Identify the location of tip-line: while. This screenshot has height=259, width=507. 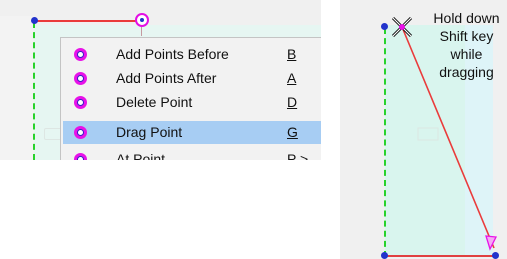
(466, 54).